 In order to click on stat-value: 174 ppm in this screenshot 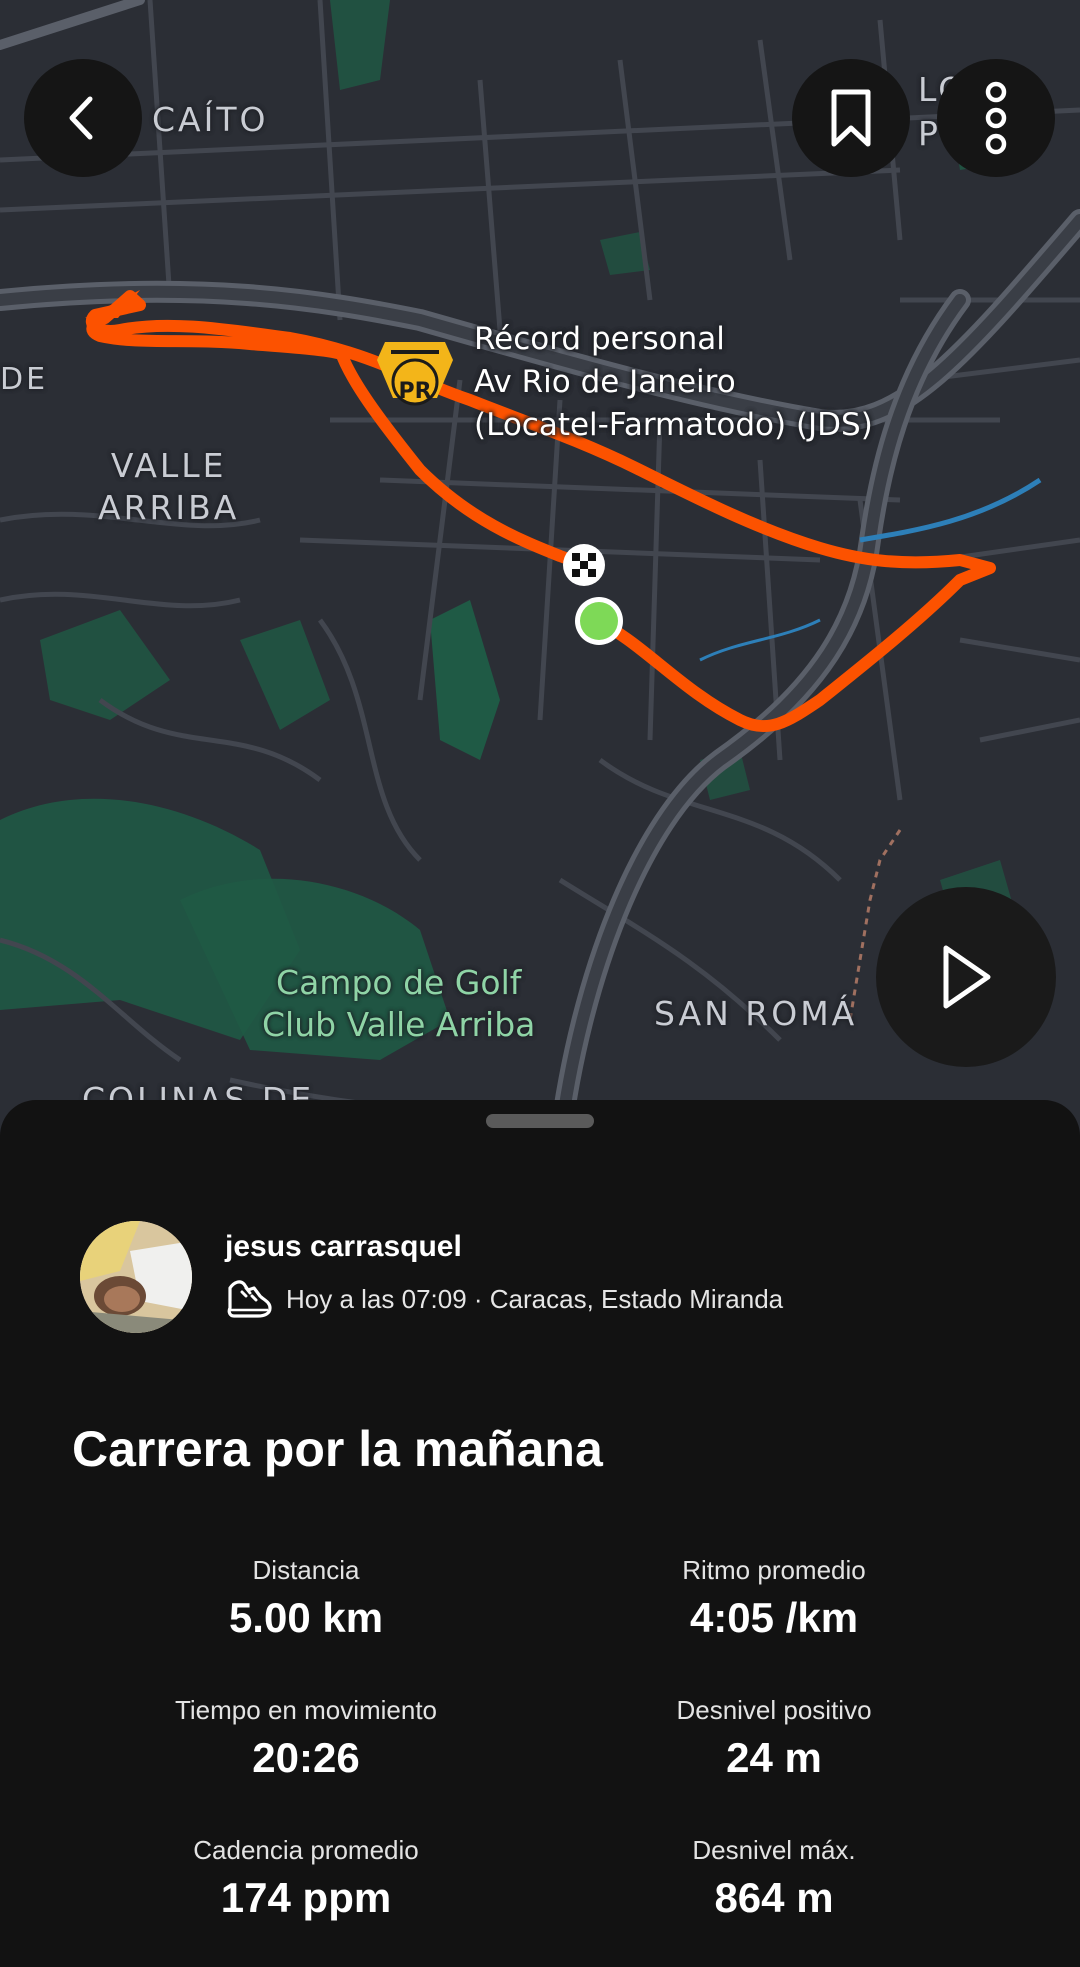, I will do `click(306, 1897)`.